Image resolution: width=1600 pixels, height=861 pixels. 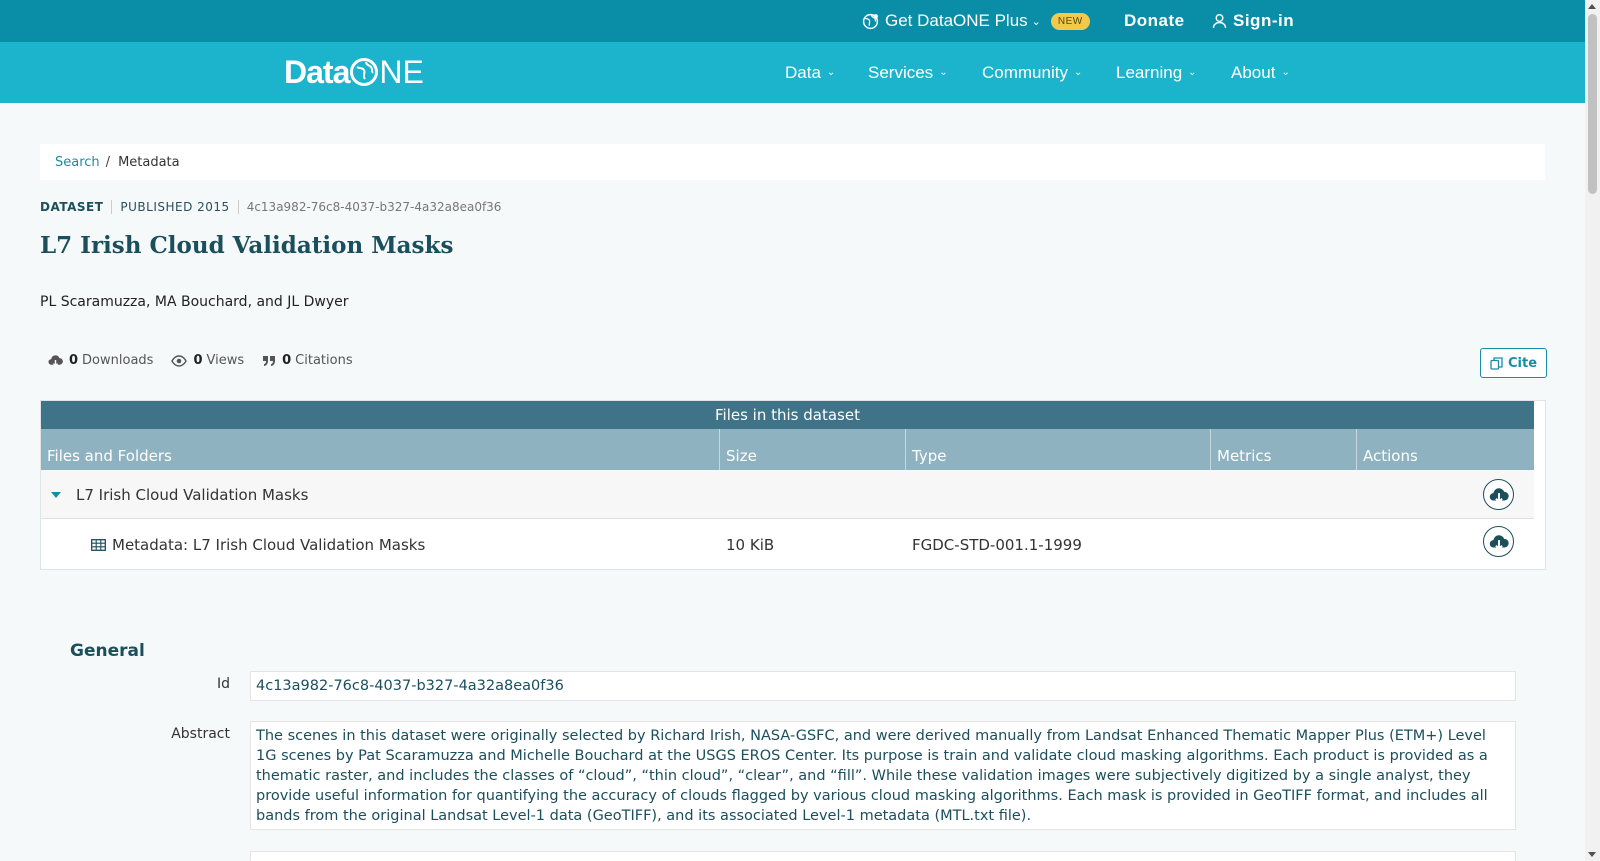 I want to click on breadcrumb: Search / Metadata, so click(x=792, y=162).